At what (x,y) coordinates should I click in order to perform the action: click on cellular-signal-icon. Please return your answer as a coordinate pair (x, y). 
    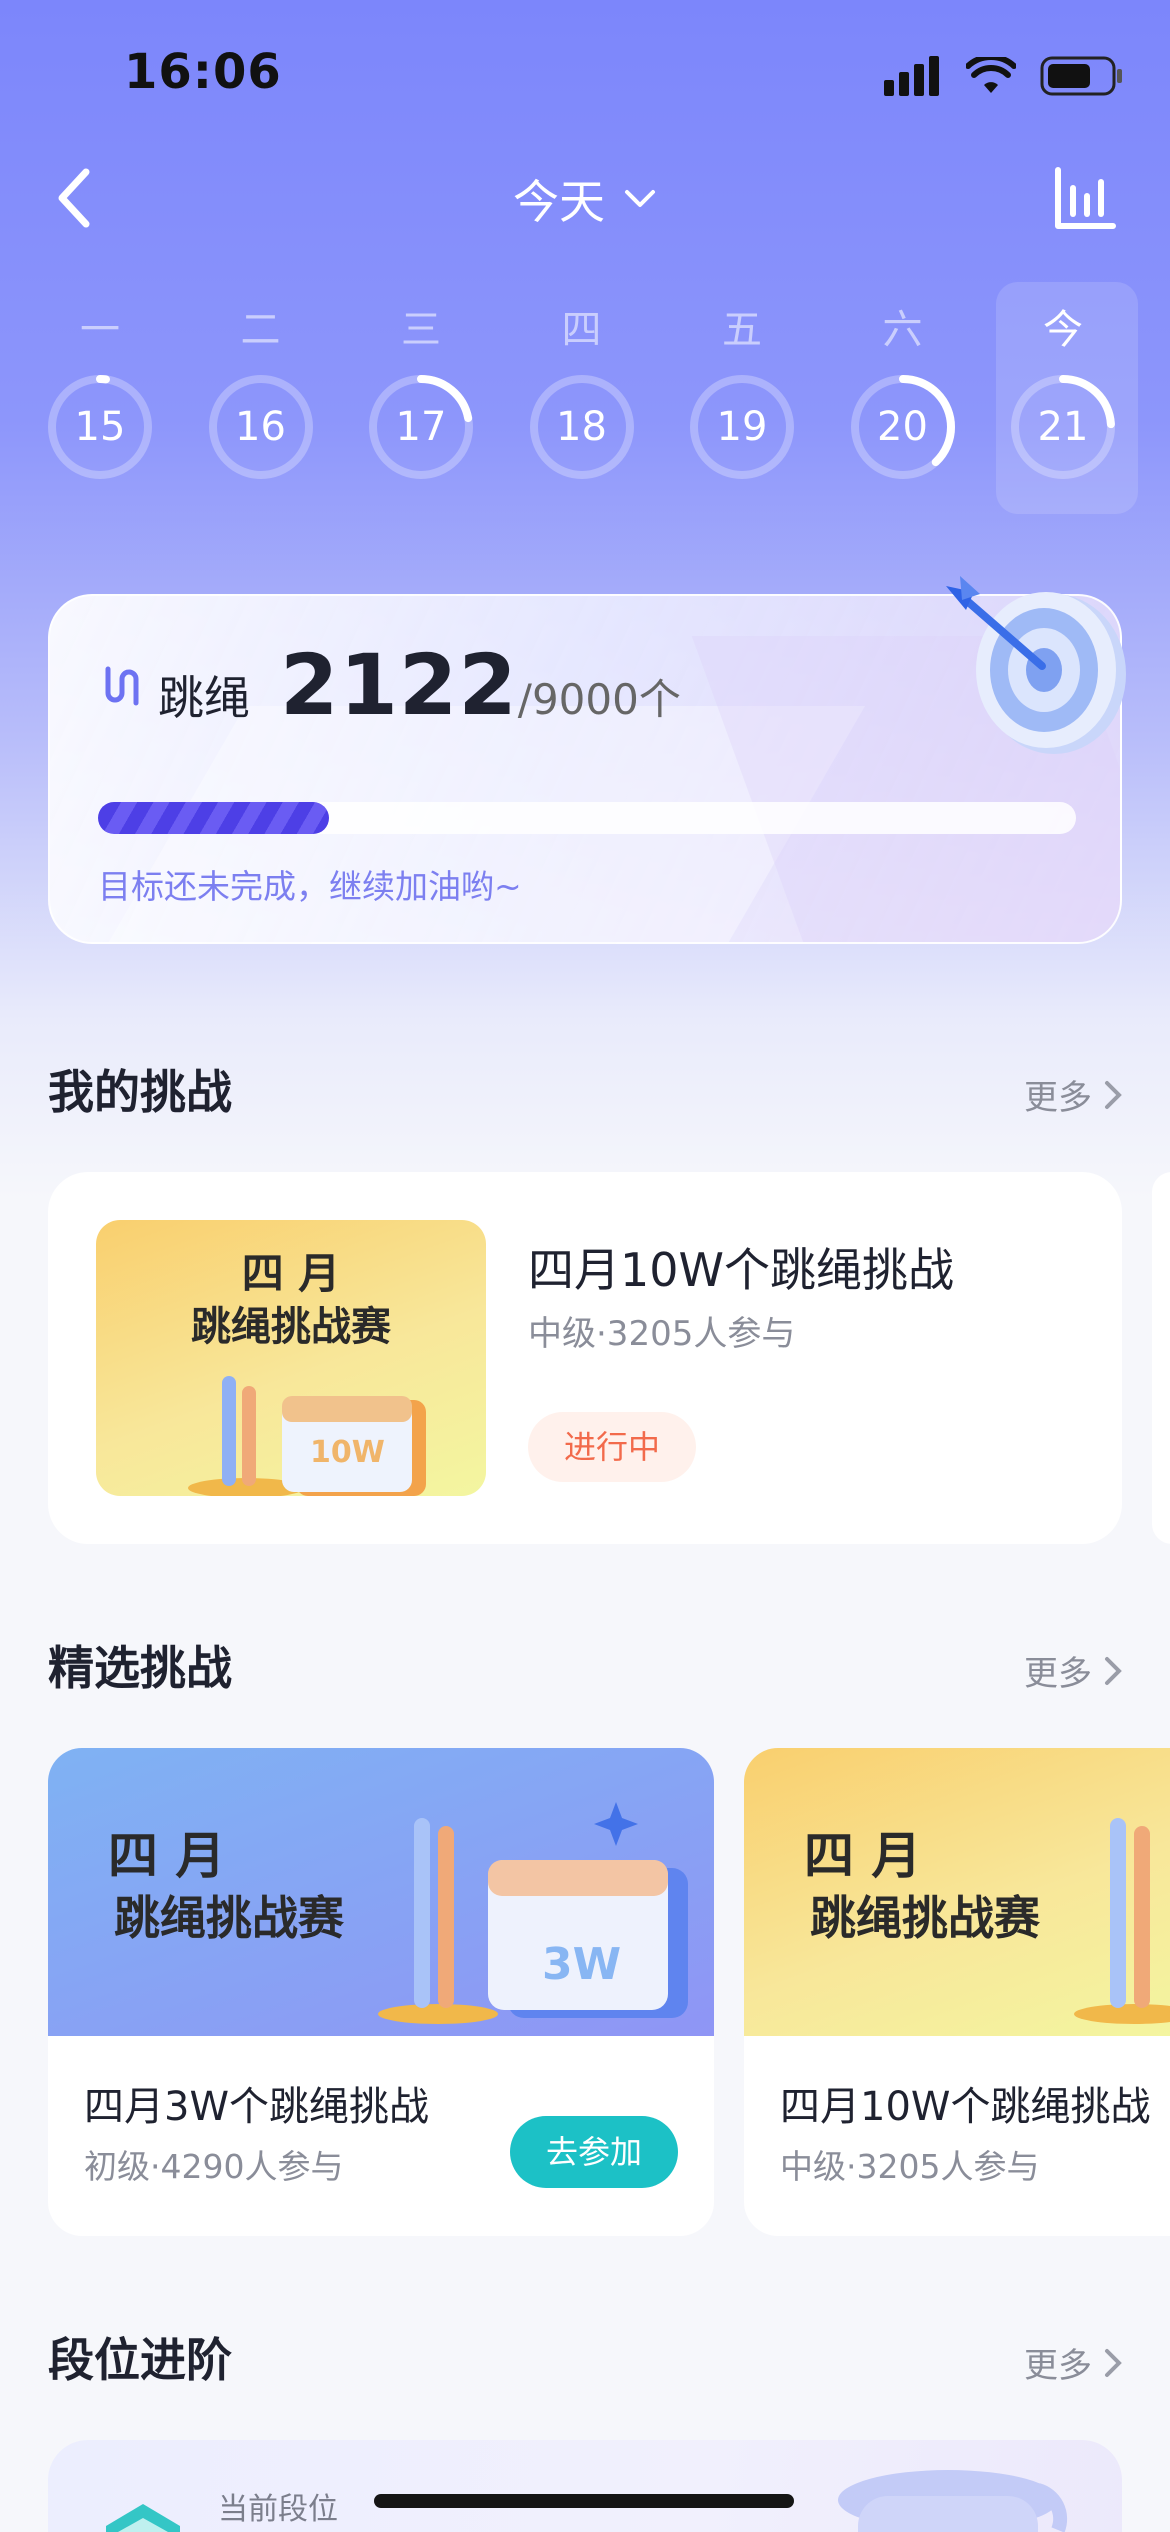
    Looking at the image, I should click on (911, 76).